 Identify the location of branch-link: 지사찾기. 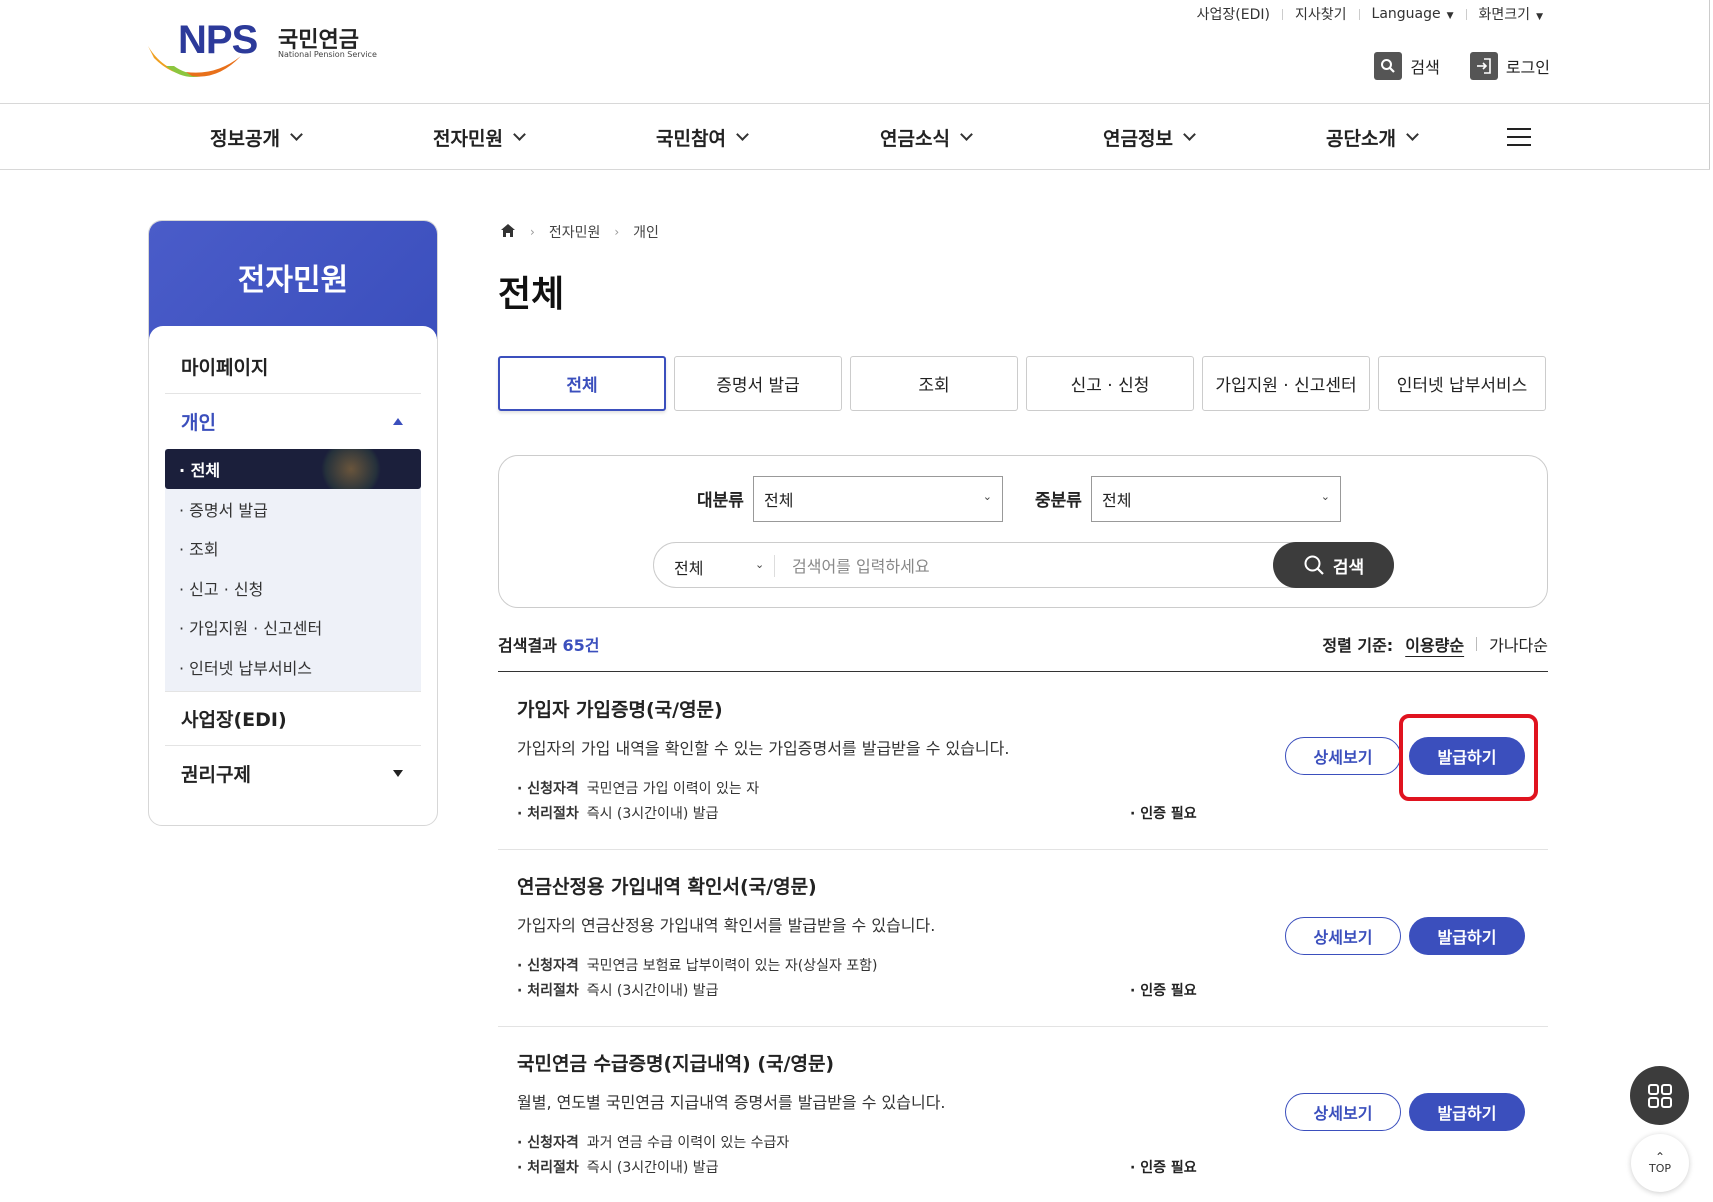
(1321, 14).